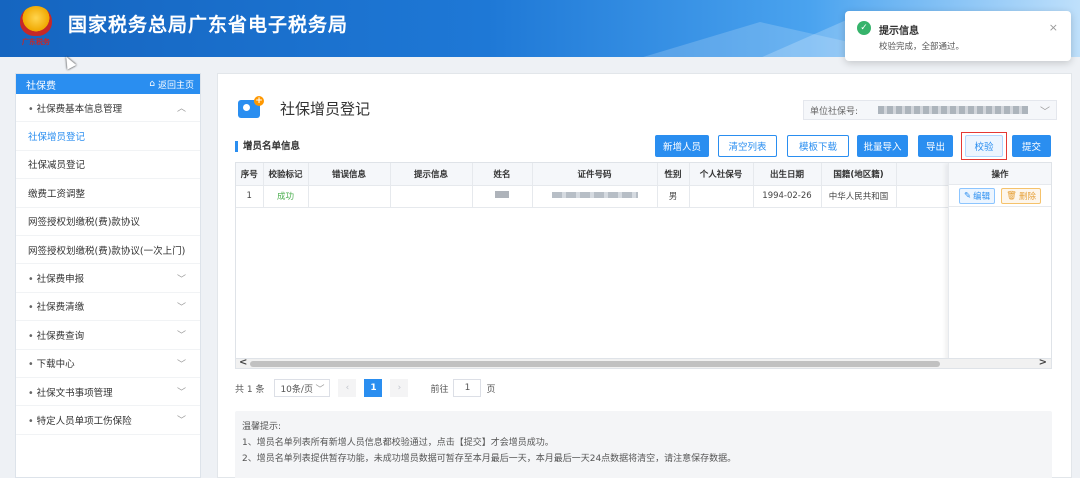 The width and height of the screenshot is (1080, 478). Describe the element at coordinates (250, 174) in the screenshot. I see `col-header: 序号` at that location.